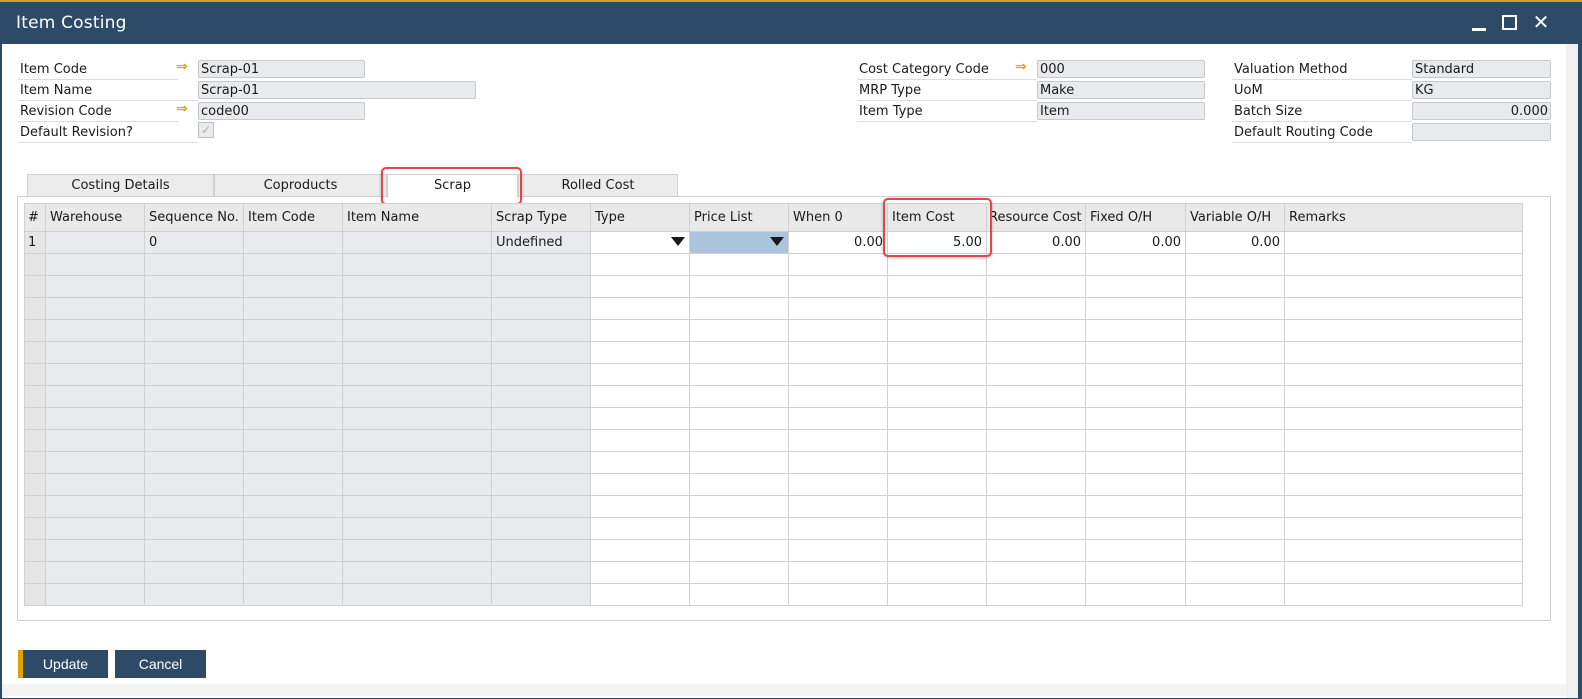 This screenshot has width=1582, height=699. I want to click on cell-when-0: 0.00, so click(838, 242).